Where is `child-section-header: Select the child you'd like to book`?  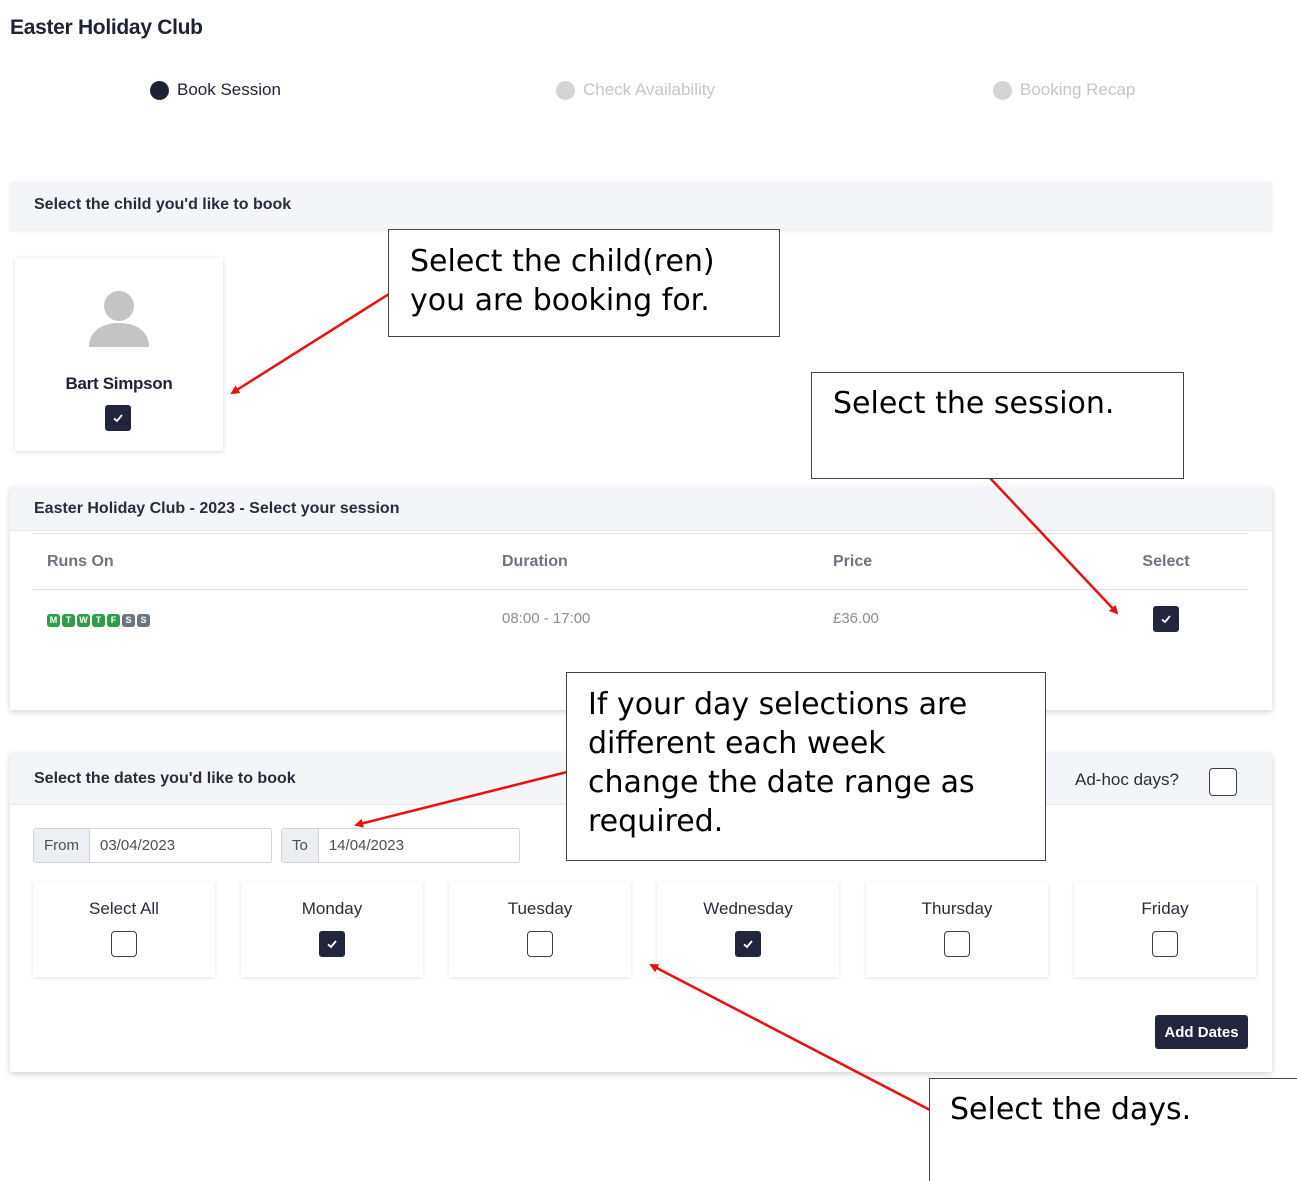 child-section-header: Select the child you'd like to book is located at coordinates (641, 205).